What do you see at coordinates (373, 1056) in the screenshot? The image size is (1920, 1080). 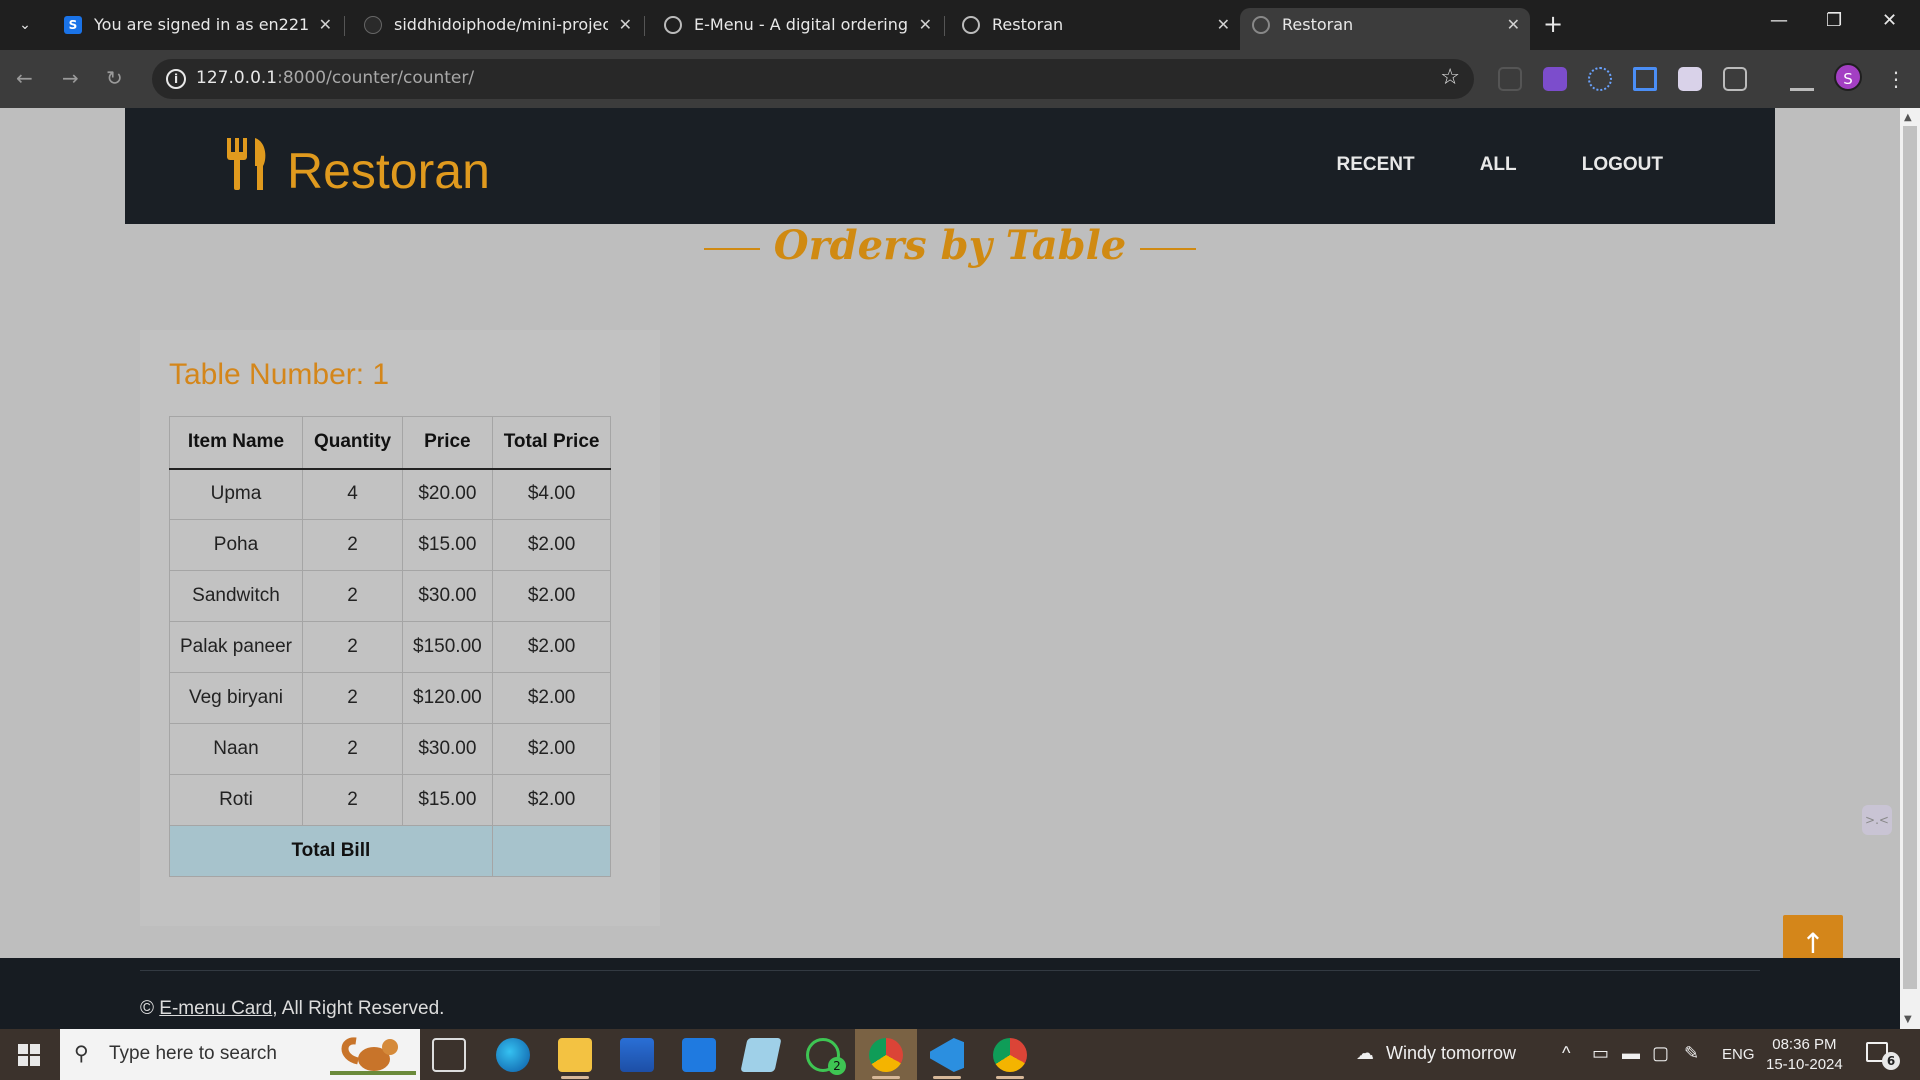 I see `search-highlight-squirrel-icon` at bounding box center [373, 1056].